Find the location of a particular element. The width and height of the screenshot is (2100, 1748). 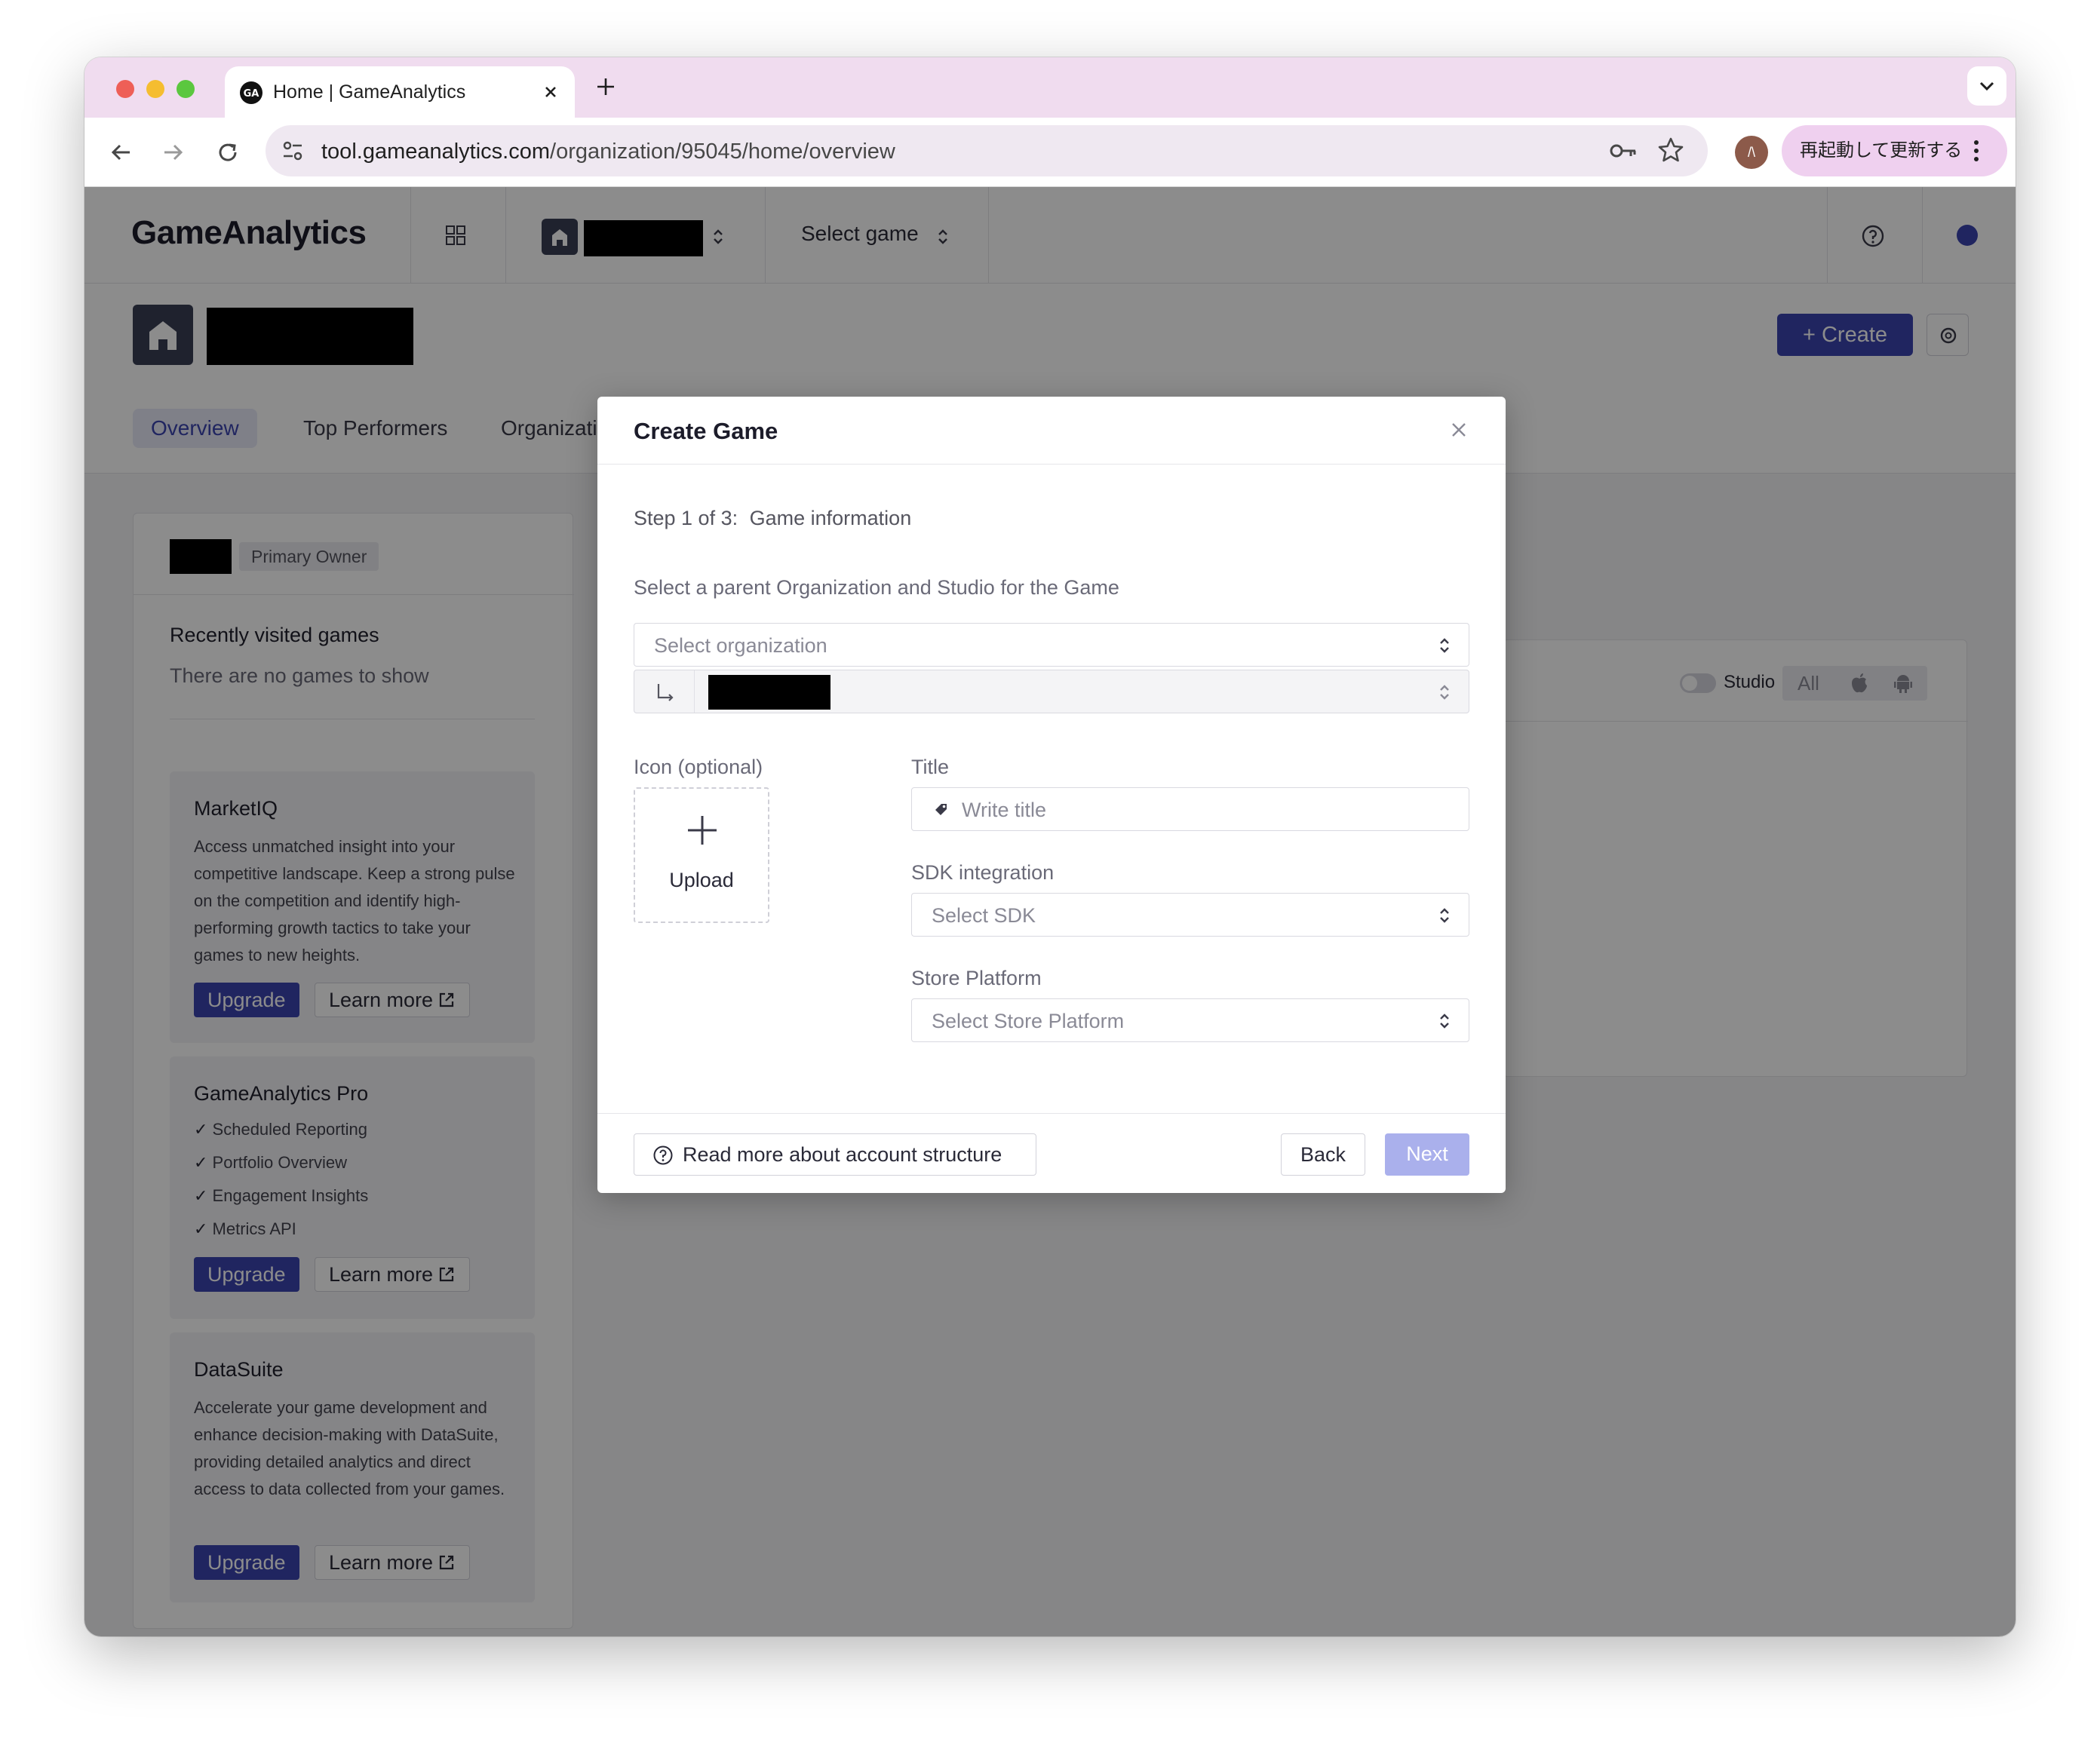

select-sdk-dropdown: Select SDK is located at coordinates (1190, 915).